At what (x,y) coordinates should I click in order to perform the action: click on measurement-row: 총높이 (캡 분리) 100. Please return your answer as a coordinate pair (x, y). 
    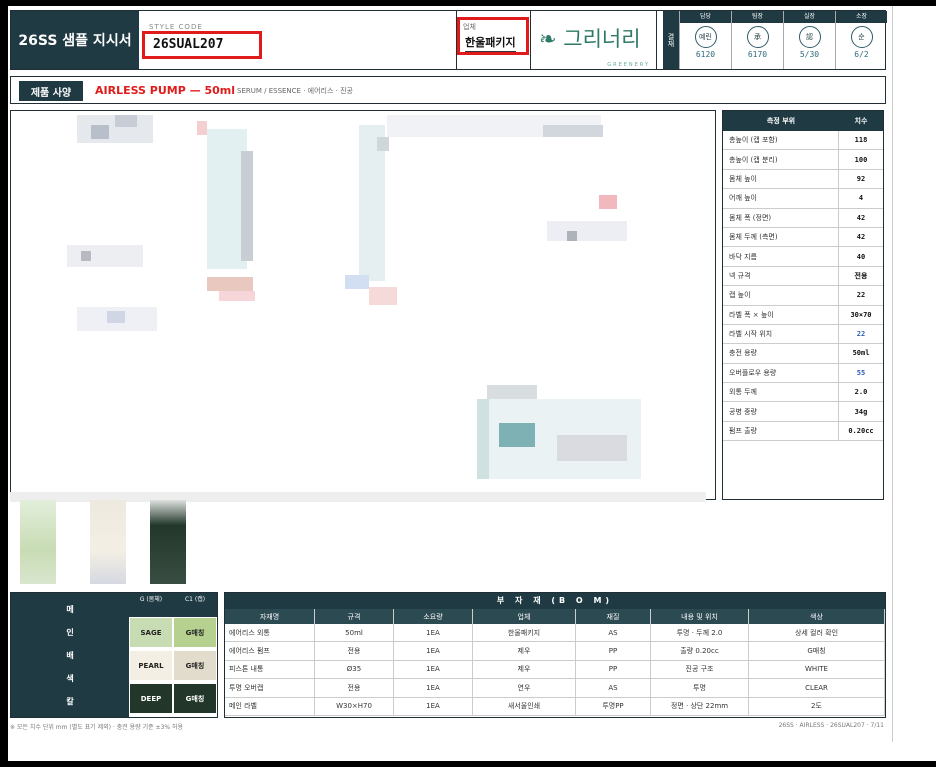
    Looking at the image, I should click on (803, 160).